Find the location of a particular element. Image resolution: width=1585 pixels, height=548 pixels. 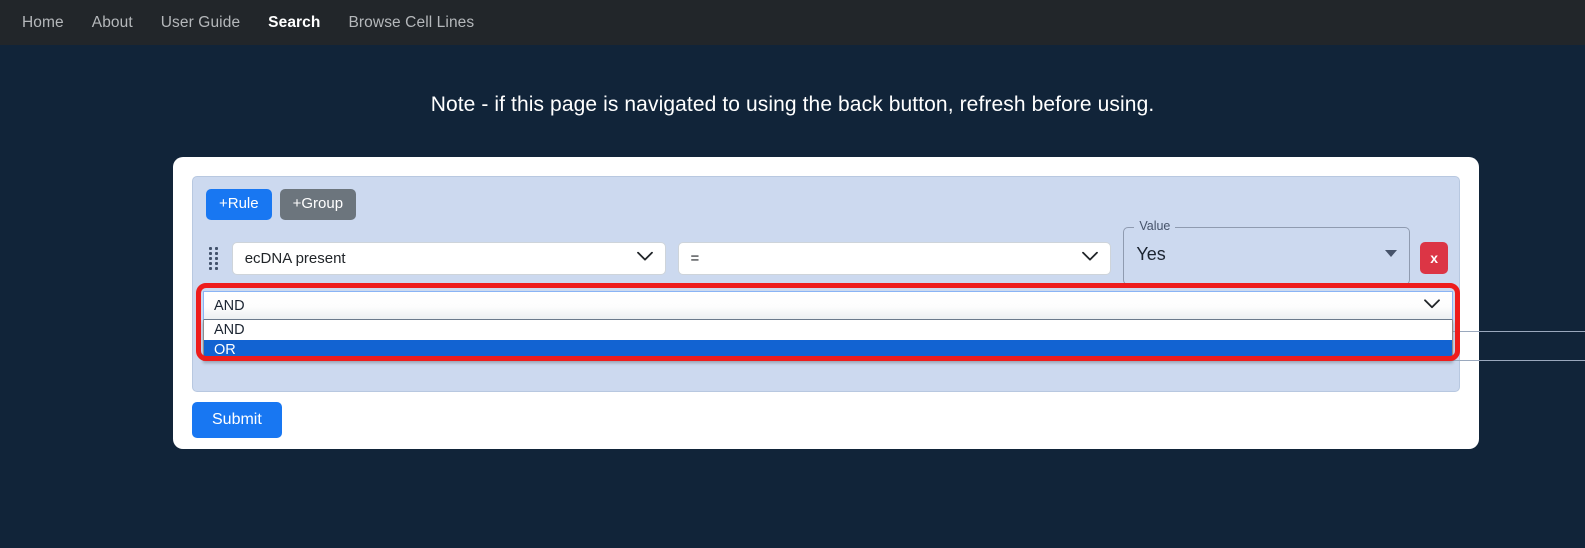

add-rule-button: +Rule is located at coordinates (239, 204).